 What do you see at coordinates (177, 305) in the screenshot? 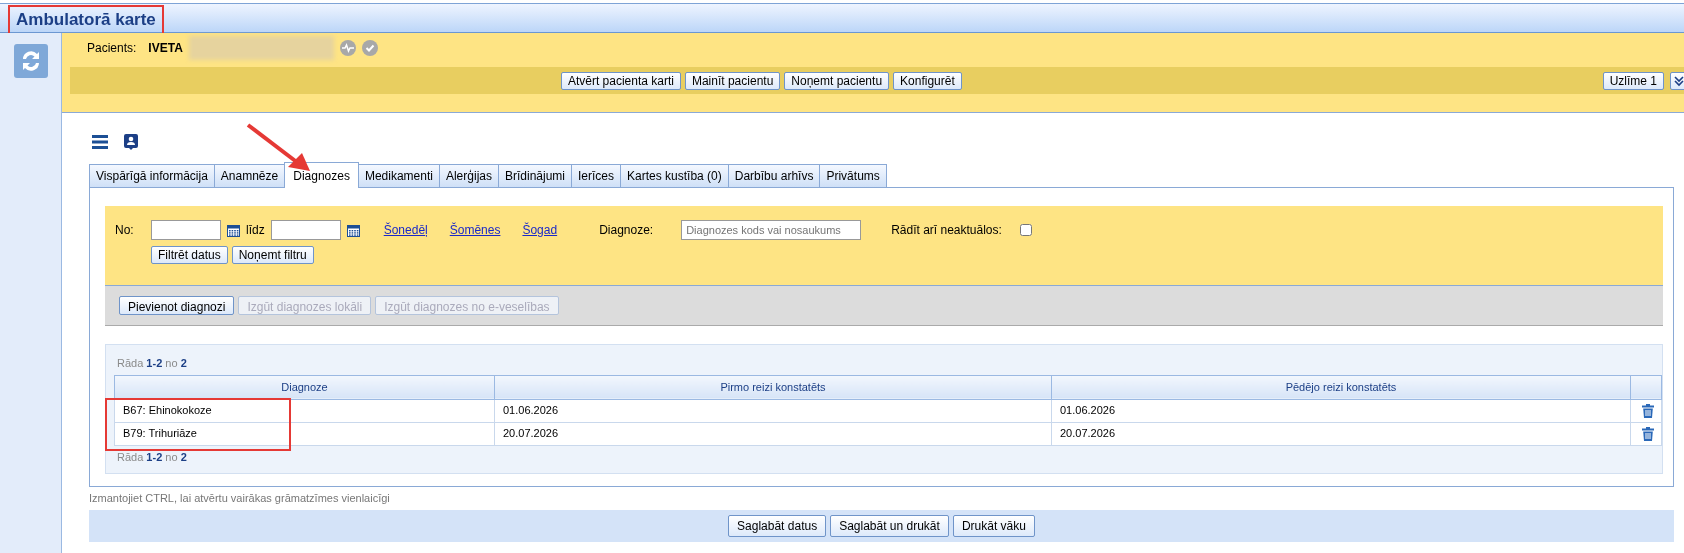
I see `action-button: Pievienot diagnozi` at bounding box center [177, 305].